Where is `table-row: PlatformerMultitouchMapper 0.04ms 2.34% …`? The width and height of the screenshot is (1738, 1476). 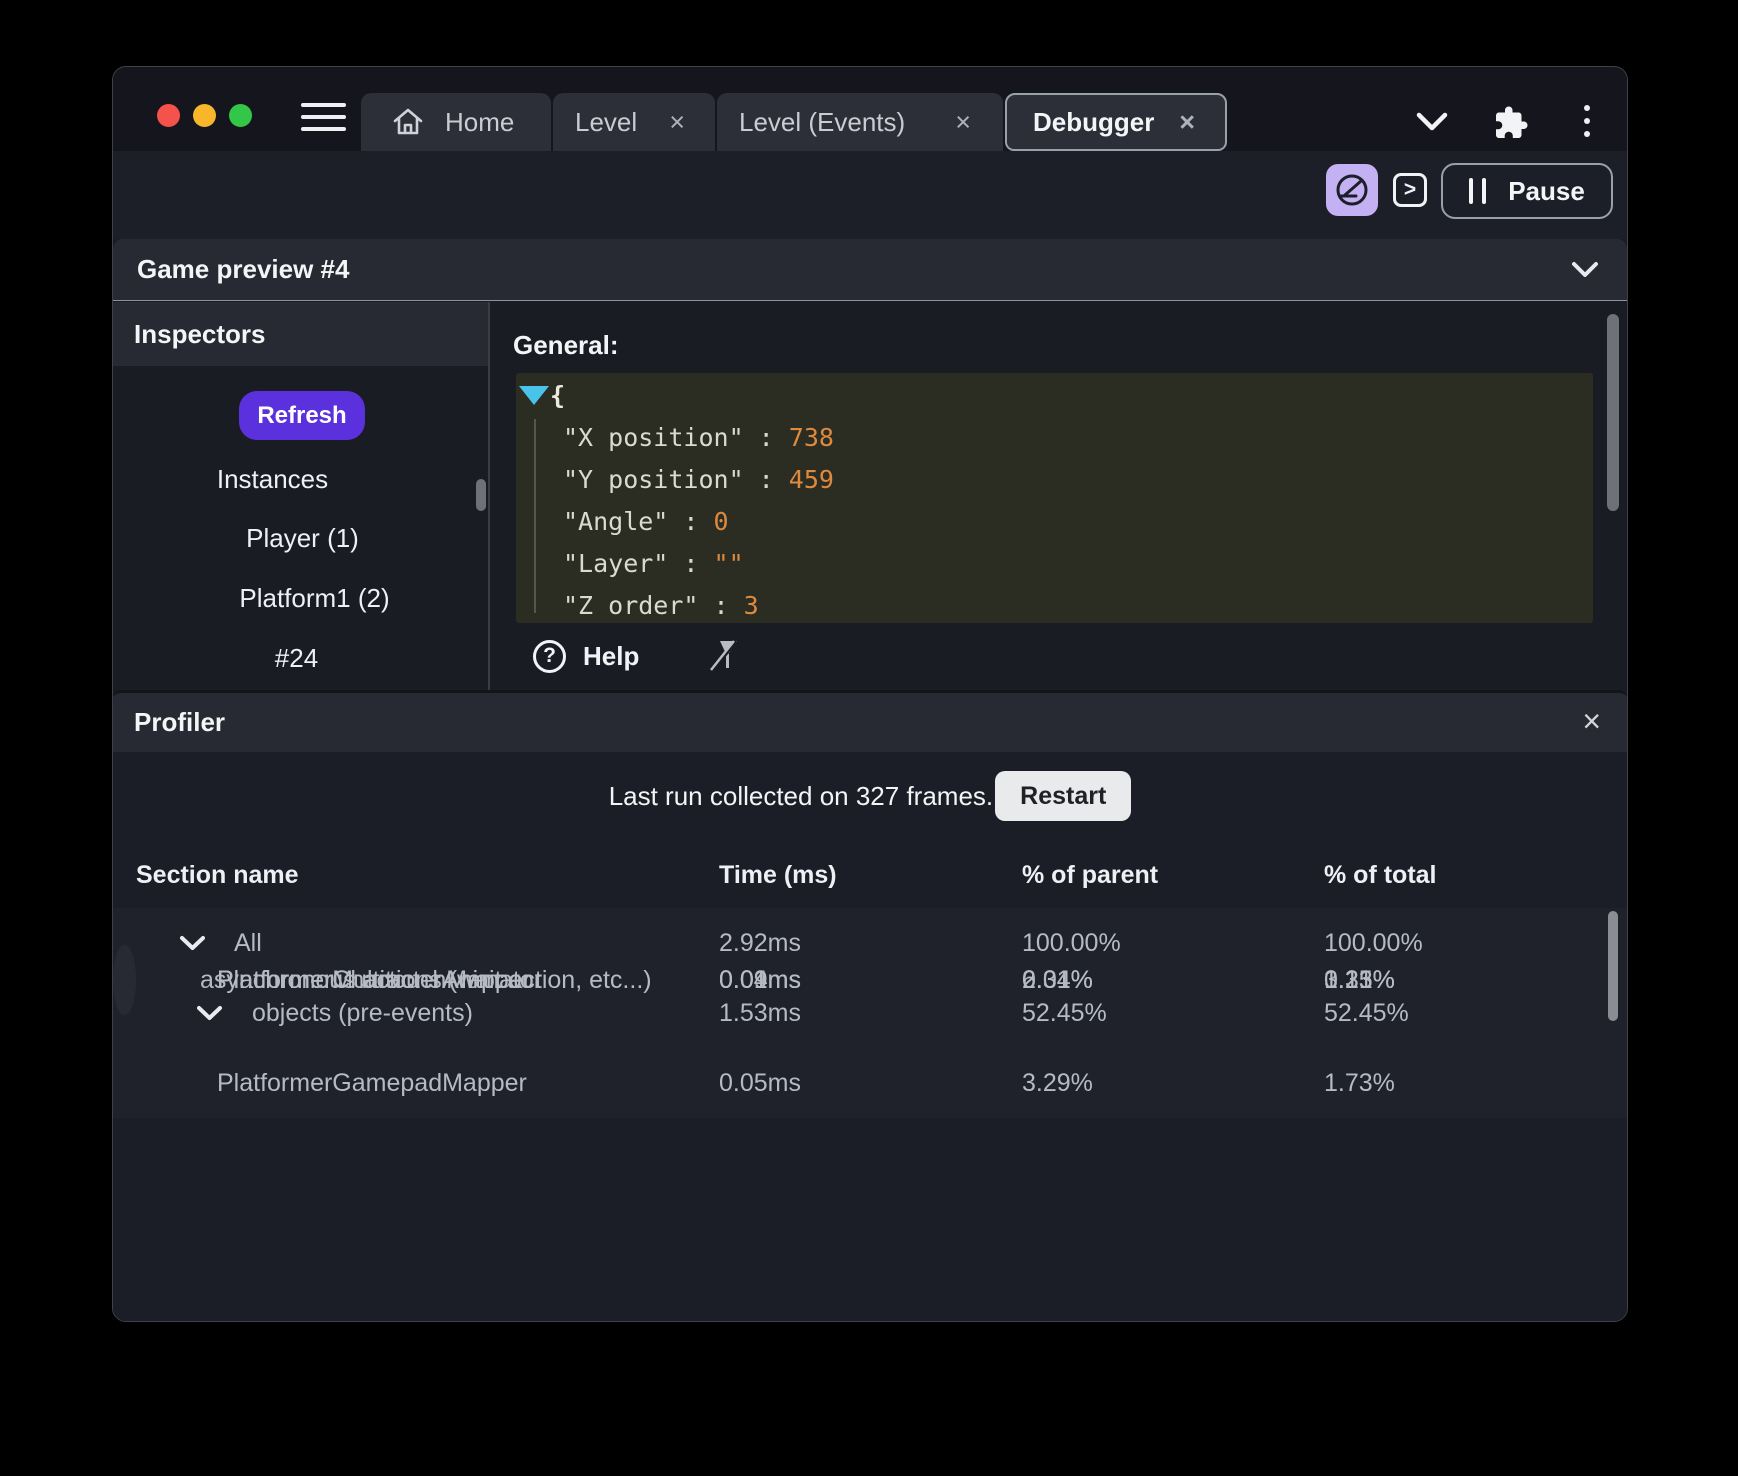 table-row: PlatformerMultitouchMapper 0.04ms 2.34% … is located at coordinates (754, 980).